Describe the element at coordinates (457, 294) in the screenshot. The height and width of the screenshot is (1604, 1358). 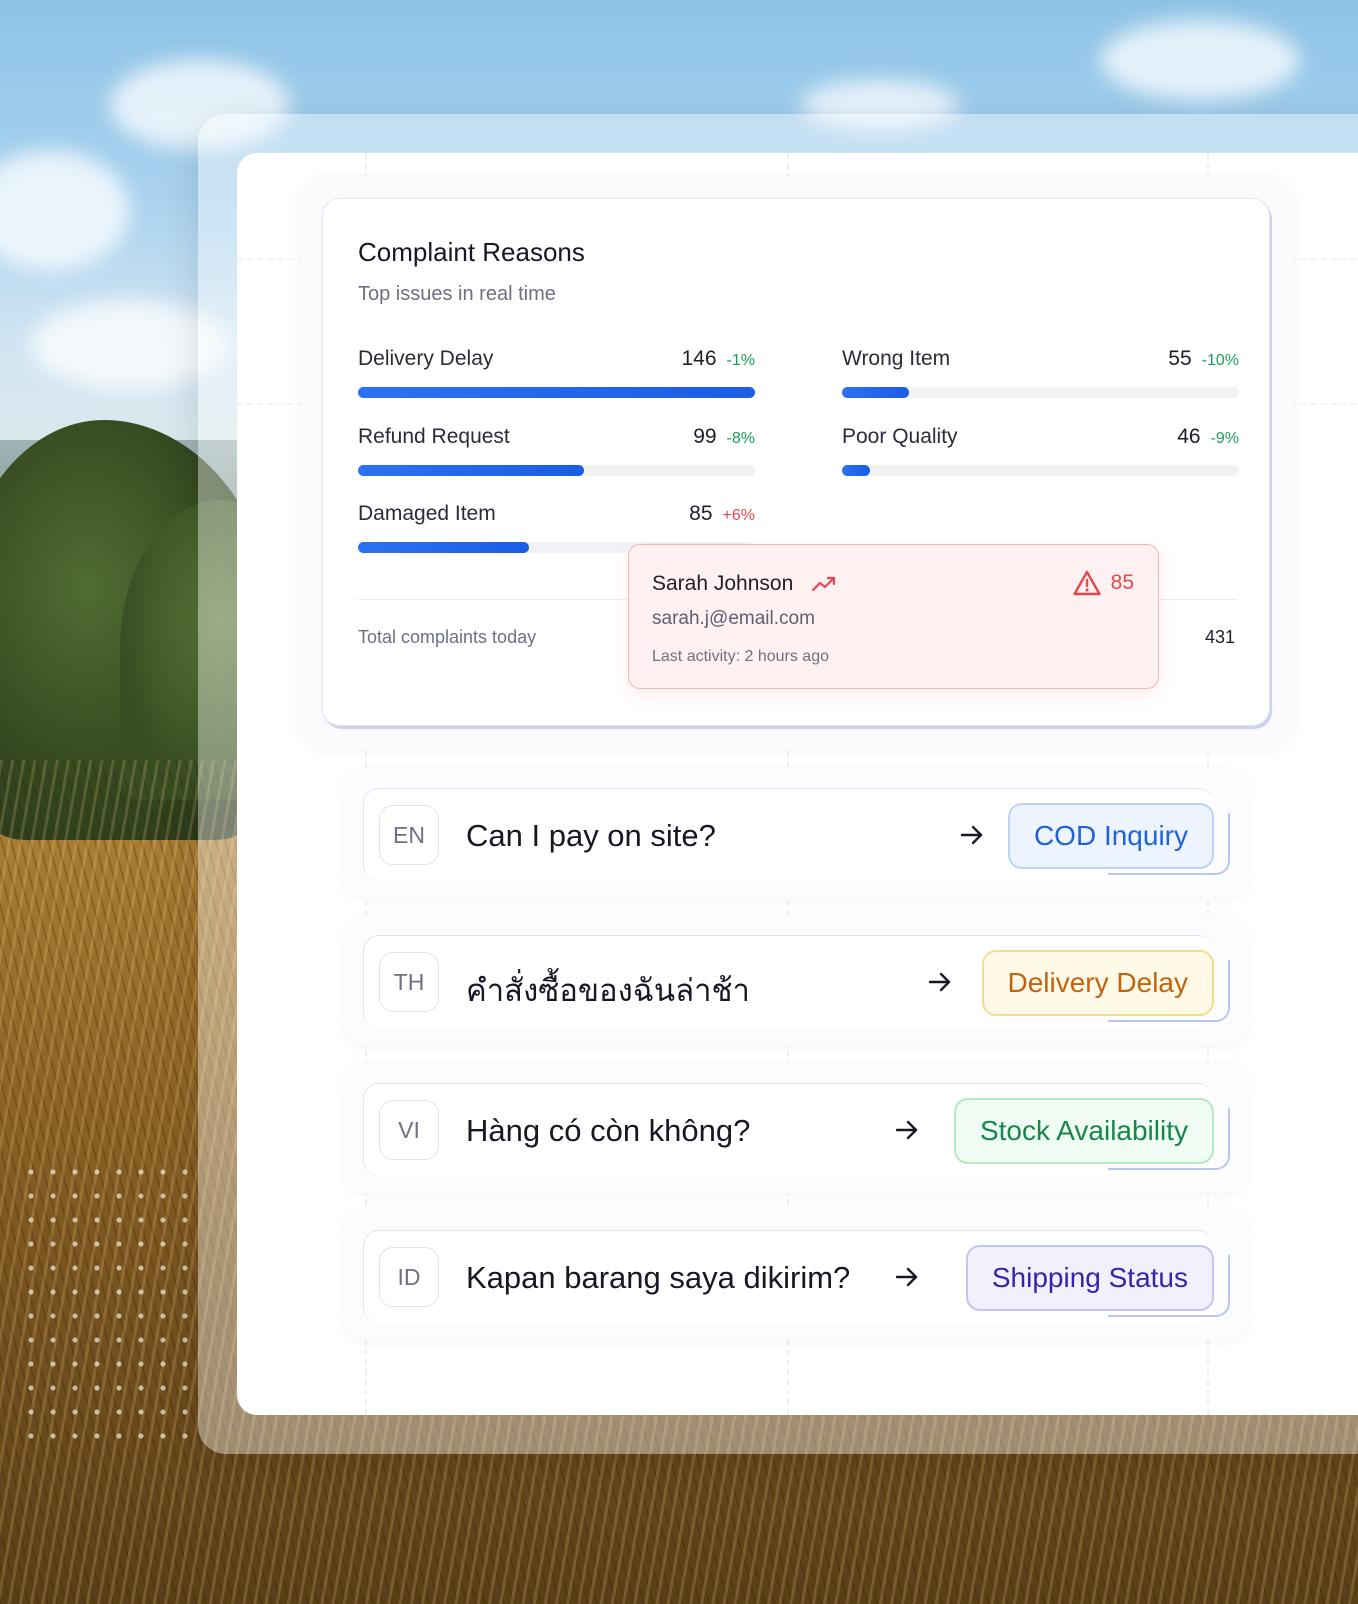
I see `card-subtitle: Top issues in real time` at that location.